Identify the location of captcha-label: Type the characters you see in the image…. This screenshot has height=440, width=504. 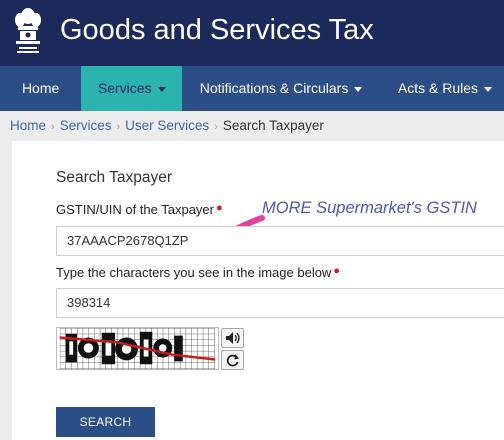
(198, 272).